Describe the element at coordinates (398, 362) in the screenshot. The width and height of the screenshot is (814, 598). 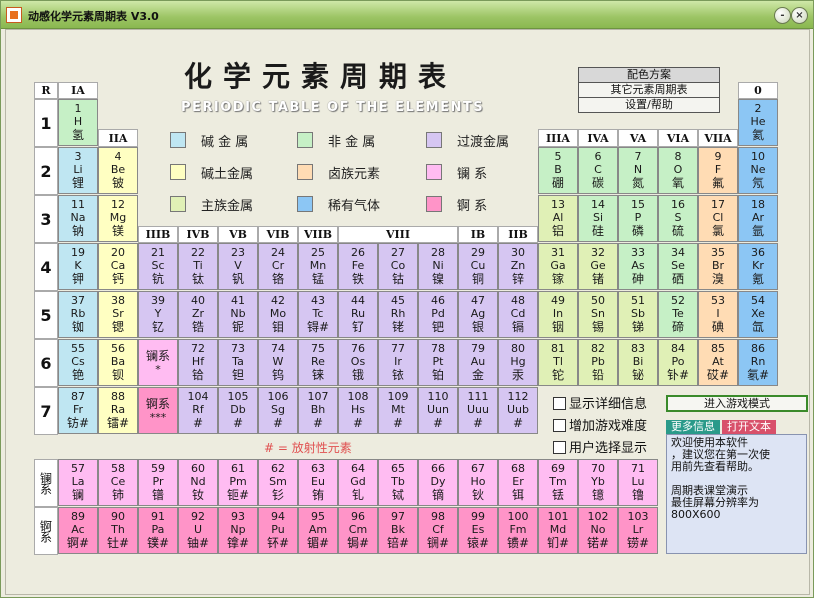
I see `element-cell: 77 Ir 铱` at that location.